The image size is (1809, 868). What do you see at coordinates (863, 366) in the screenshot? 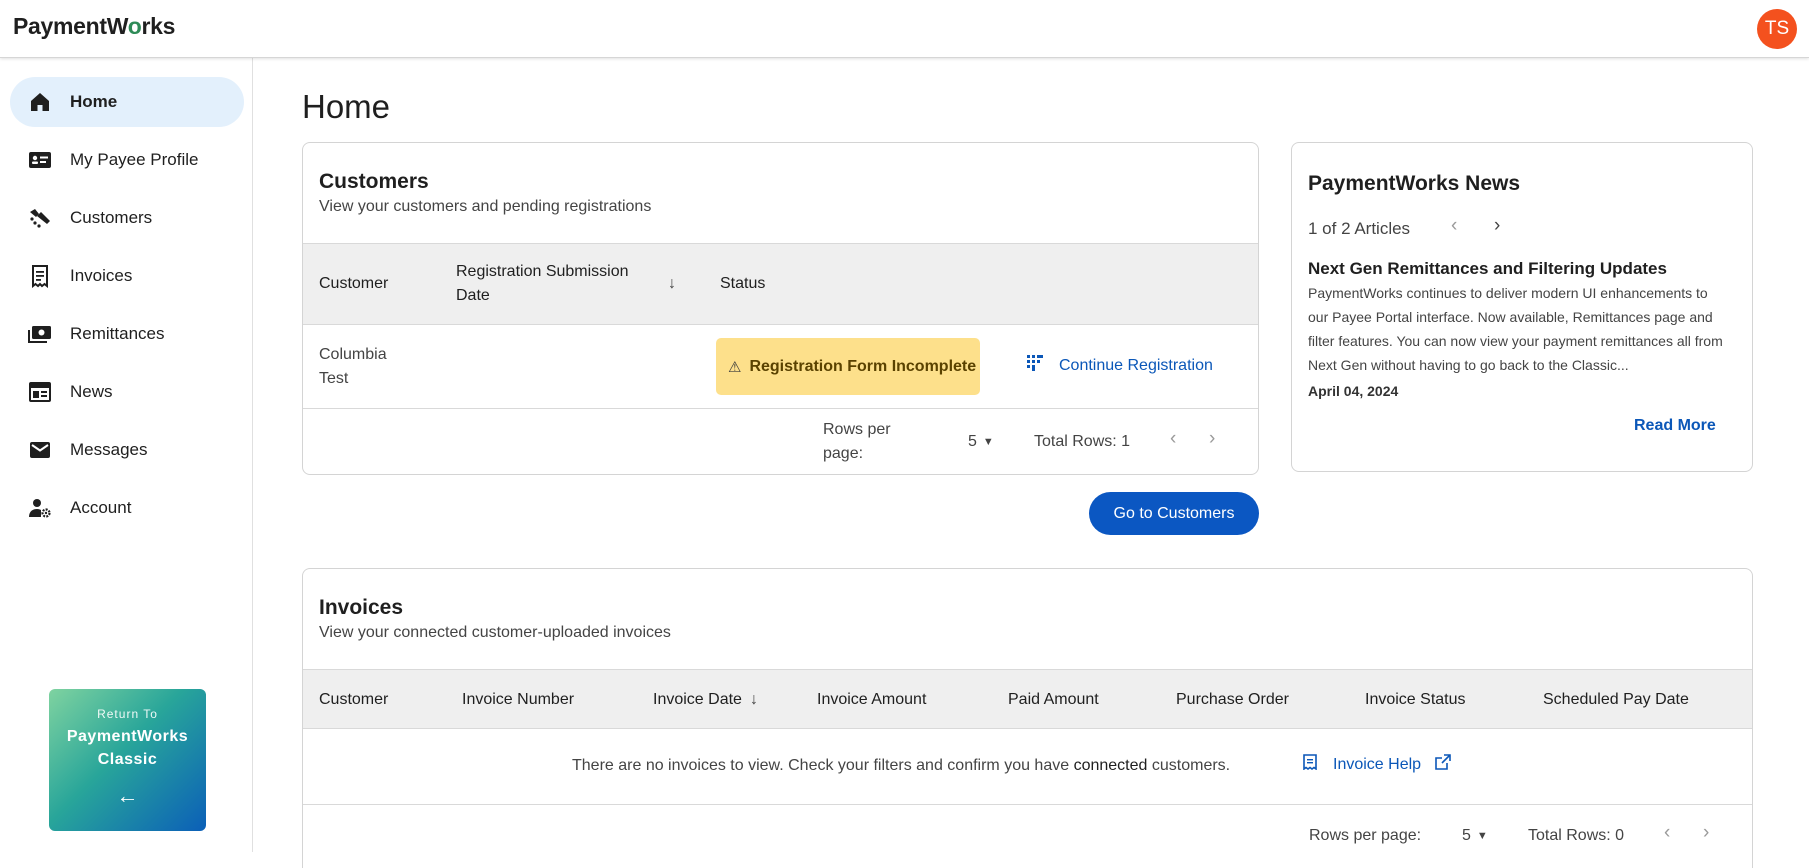
I see `status-badge-label: Registration Form Incomplete` at bounding box center [863, 366].